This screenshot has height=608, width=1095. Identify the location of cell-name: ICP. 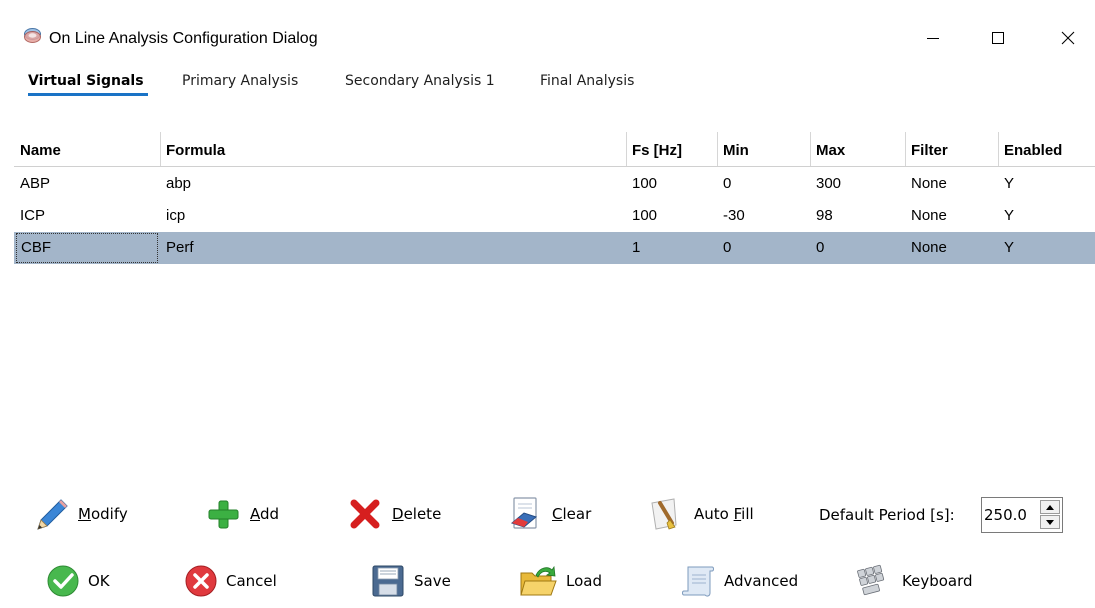
(33, 215).